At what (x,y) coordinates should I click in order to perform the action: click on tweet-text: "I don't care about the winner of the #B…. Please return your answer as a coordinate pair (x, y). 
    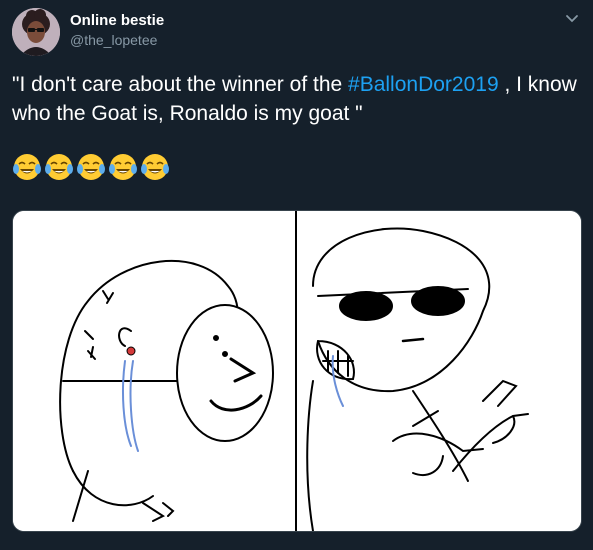
    Looking at the image, I should click on (297, 99).